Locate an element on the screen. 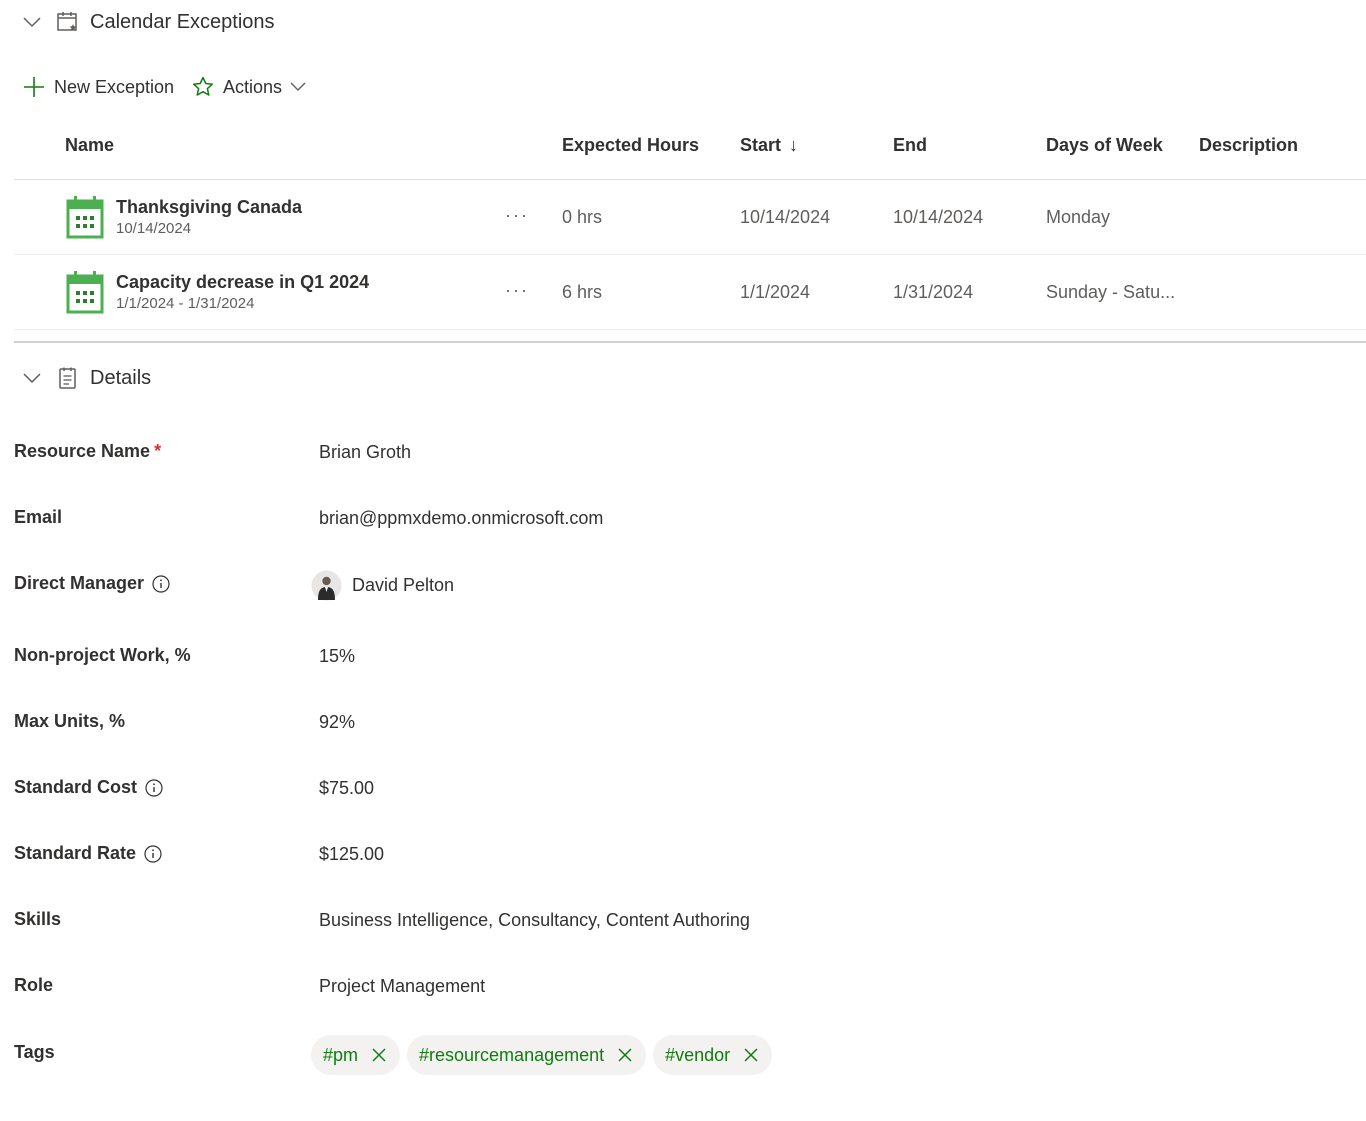 The image size is (1366, 1121). row-divider is located at coordinates (690, 329).